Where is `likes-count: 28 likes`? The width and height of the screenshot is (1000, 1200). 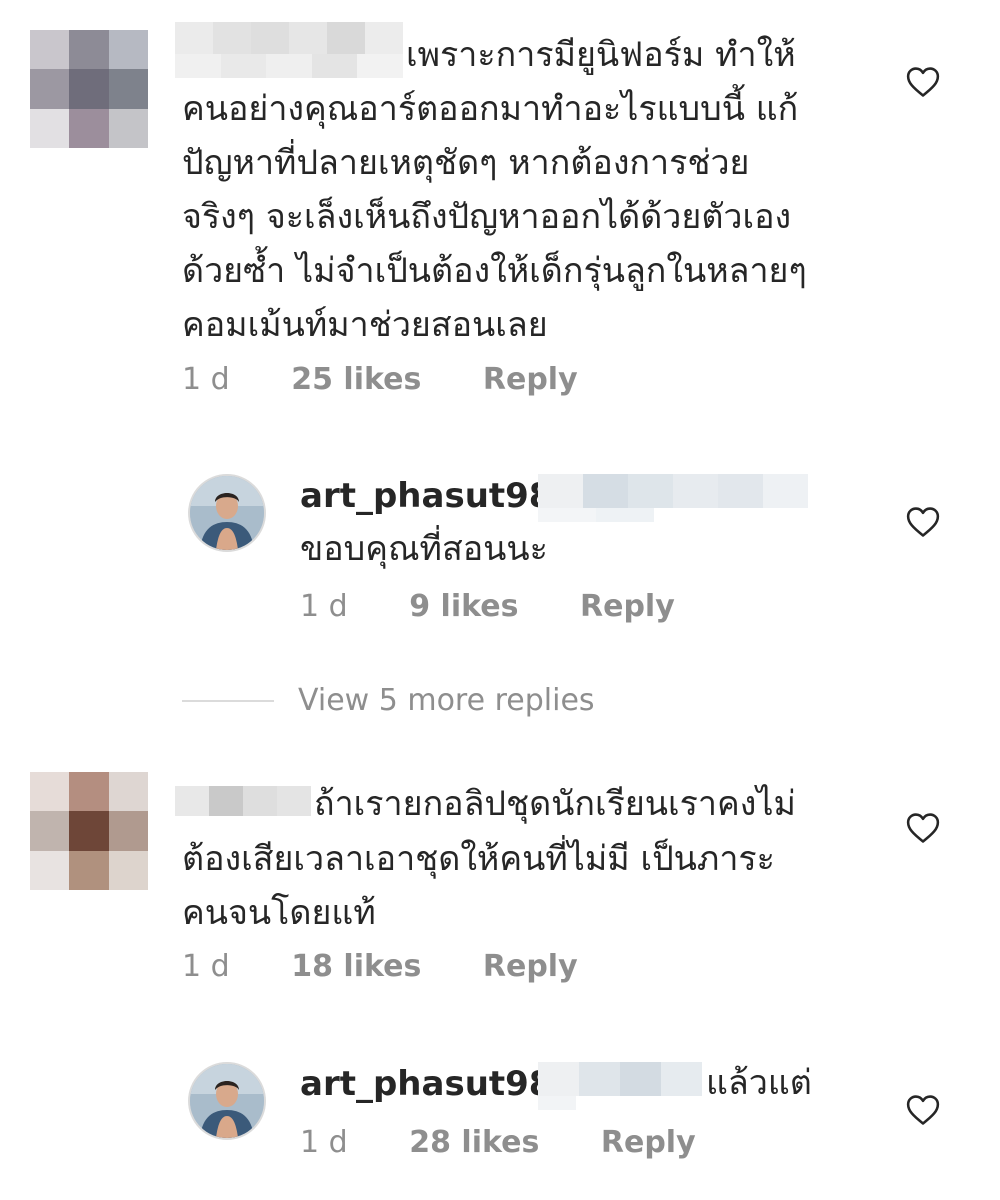 likes-count: 28 likes is located at coordinates (474, 1142).